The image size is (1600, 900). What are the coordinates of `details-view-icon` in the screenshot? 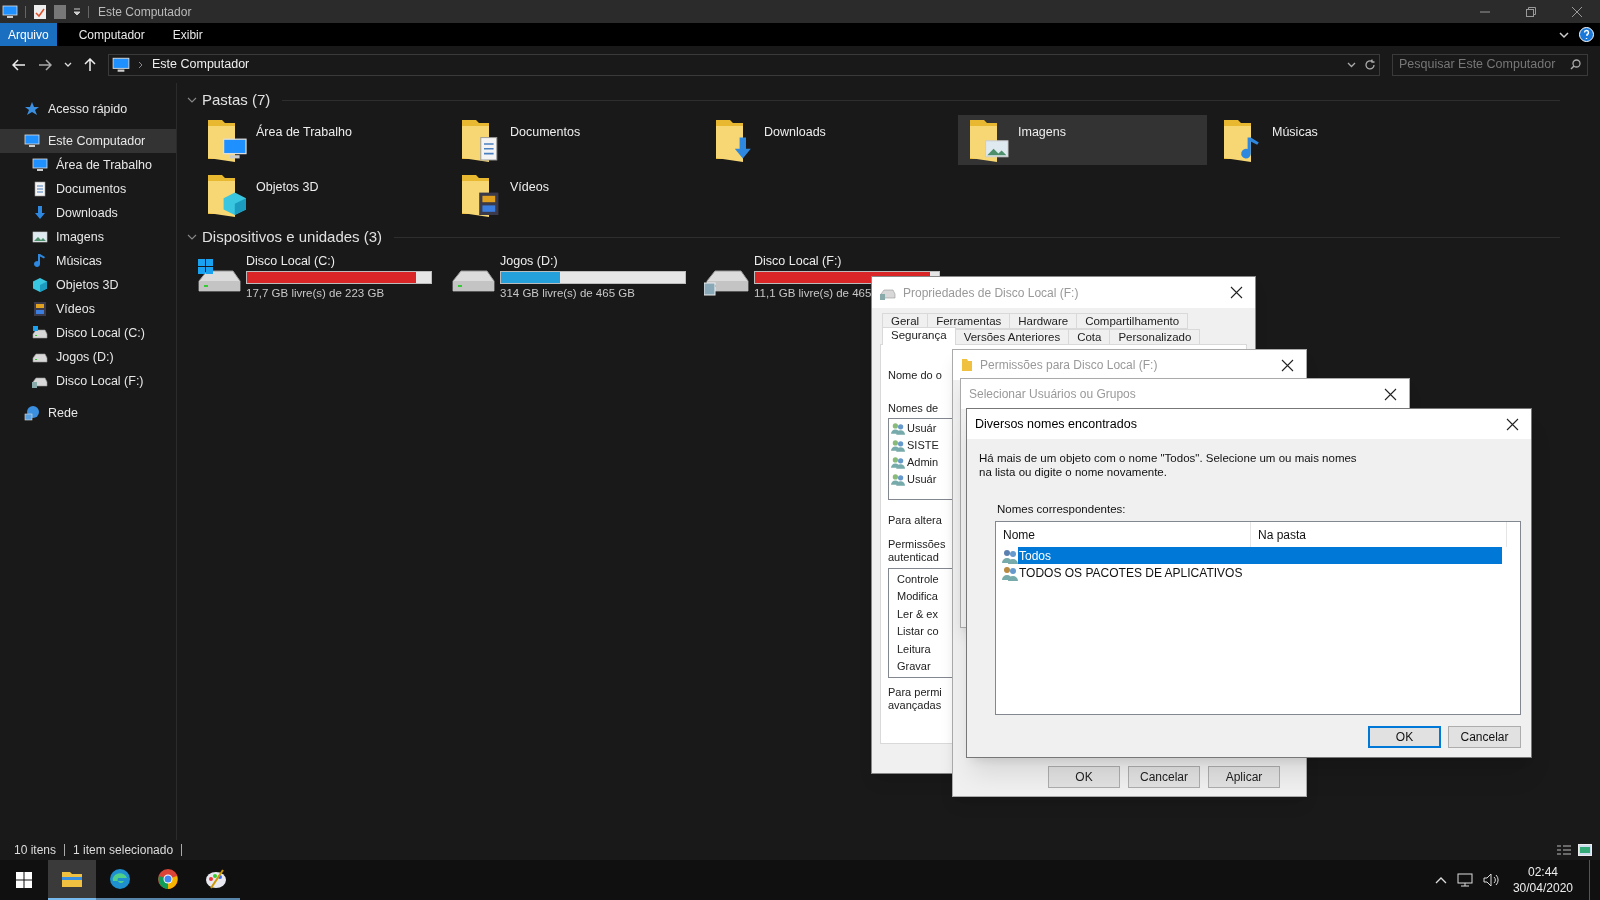 It's located at (1564, 850).